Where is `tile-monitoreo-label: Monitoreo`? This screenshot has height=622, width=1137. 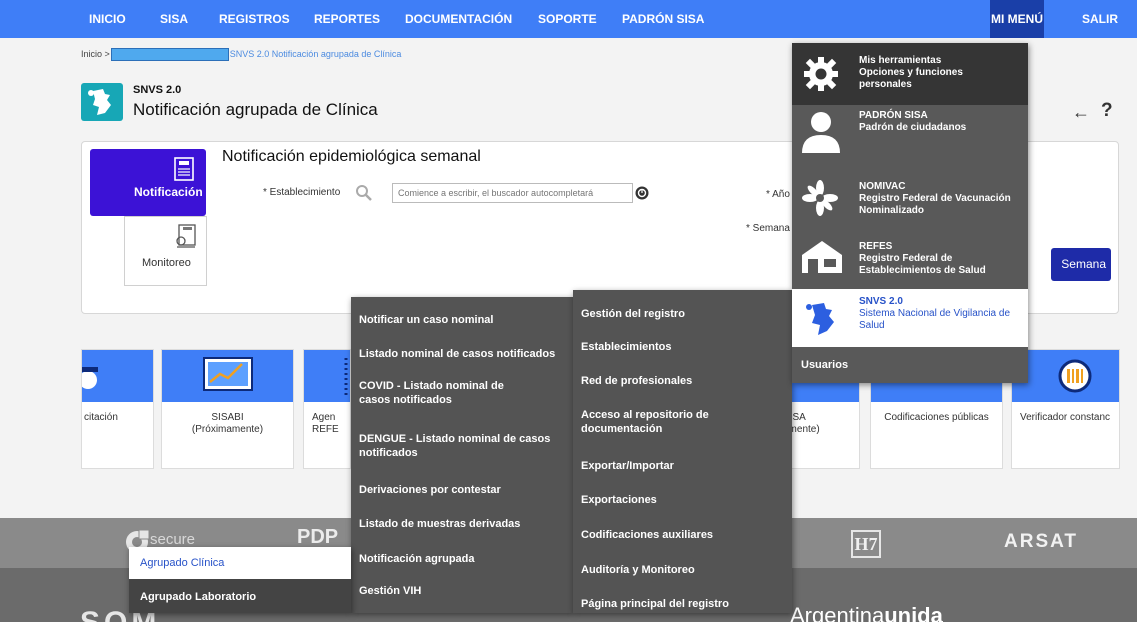
tile-monitoreo-label: Monitoreo is located at coordinates (166, 263).